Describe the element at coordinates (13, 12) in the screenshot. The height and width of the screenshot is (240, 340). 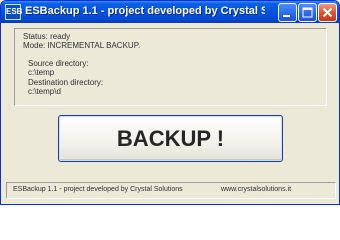
I see `app-icon: ESB` at that location.